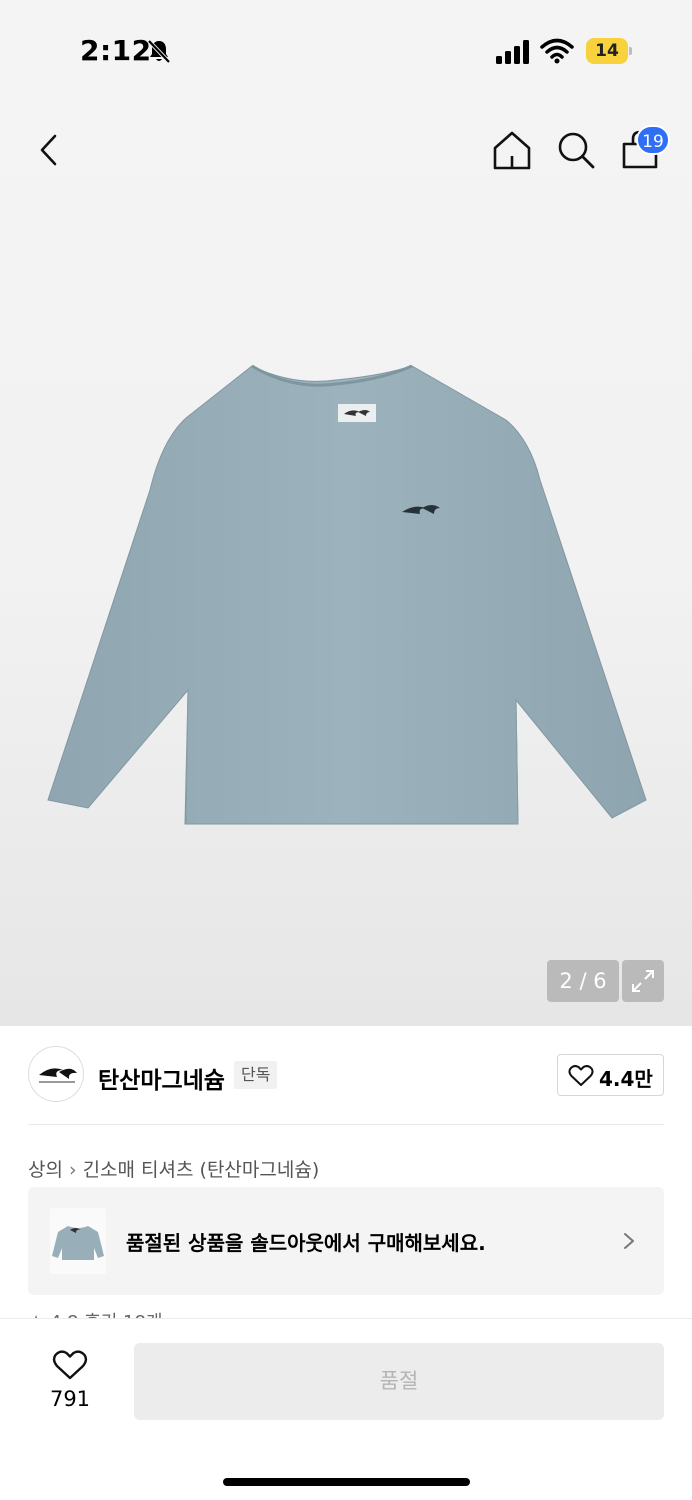 The height and width of the screenshot is (1500, 692). I want to click on status-bar: 2:12 14, so click(346, 50).